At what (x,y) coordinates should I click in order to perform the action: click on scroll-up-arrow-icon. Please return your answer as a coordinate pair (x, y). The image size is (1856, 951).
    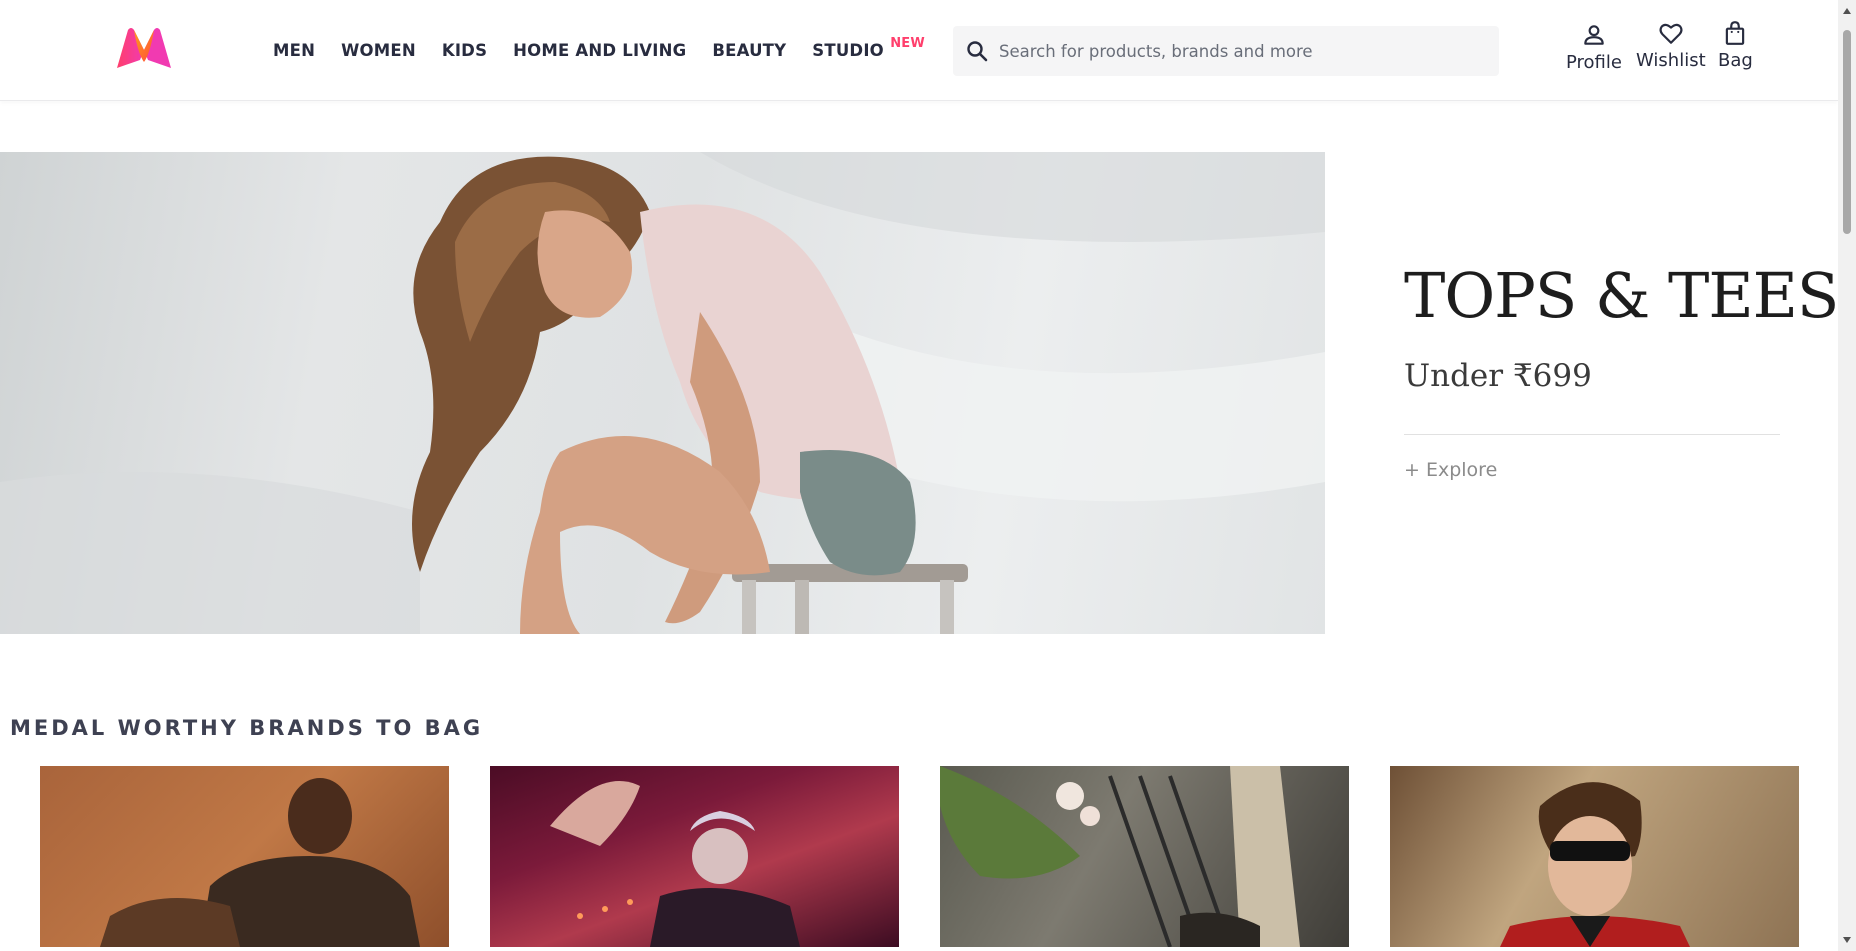
    Looking at the image, I should click on (1847, 11).